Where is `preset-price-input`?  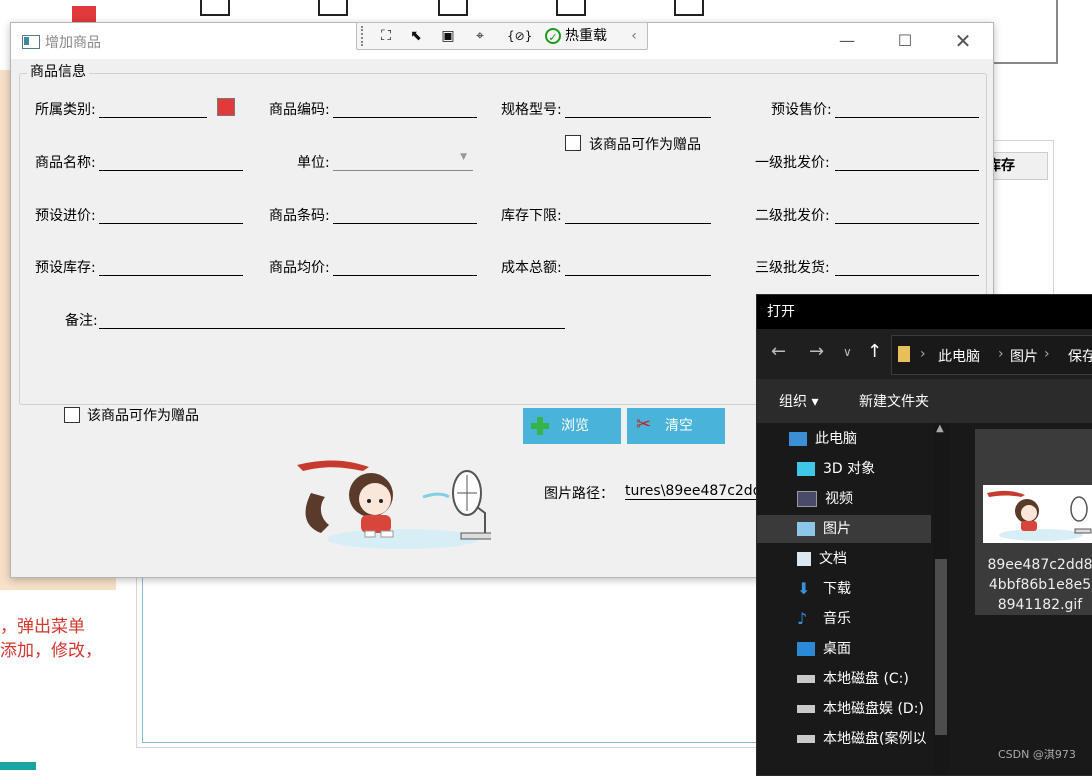 preset-price-input is located at coordinates (907, 108).